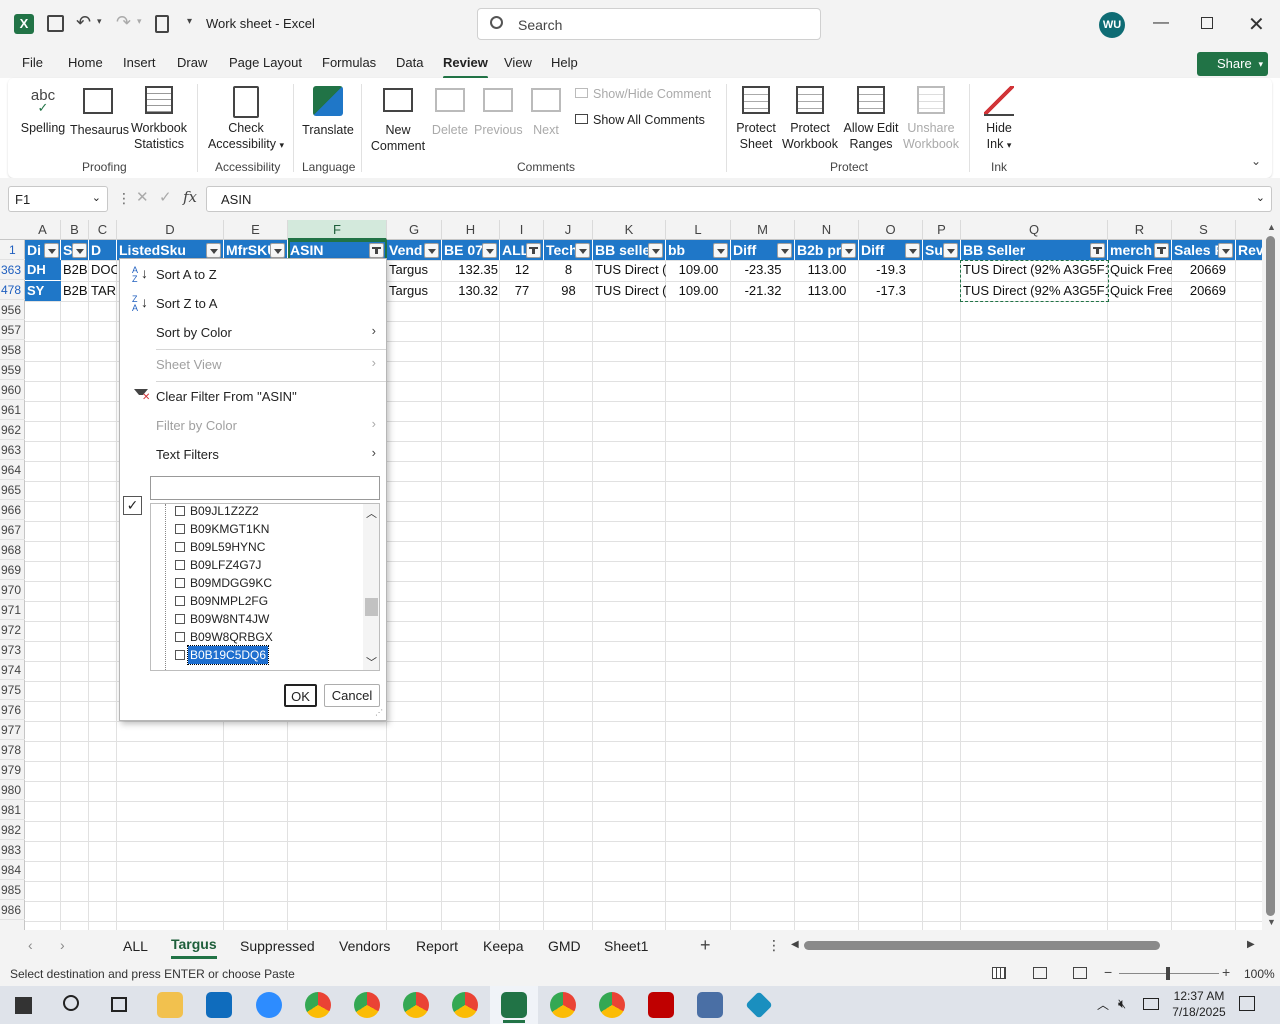 The width and height of the screenshot is (1280, 1024). Describe the element at coordinates (568, 230) in the screenshot. I see `column-header: J` at that location.